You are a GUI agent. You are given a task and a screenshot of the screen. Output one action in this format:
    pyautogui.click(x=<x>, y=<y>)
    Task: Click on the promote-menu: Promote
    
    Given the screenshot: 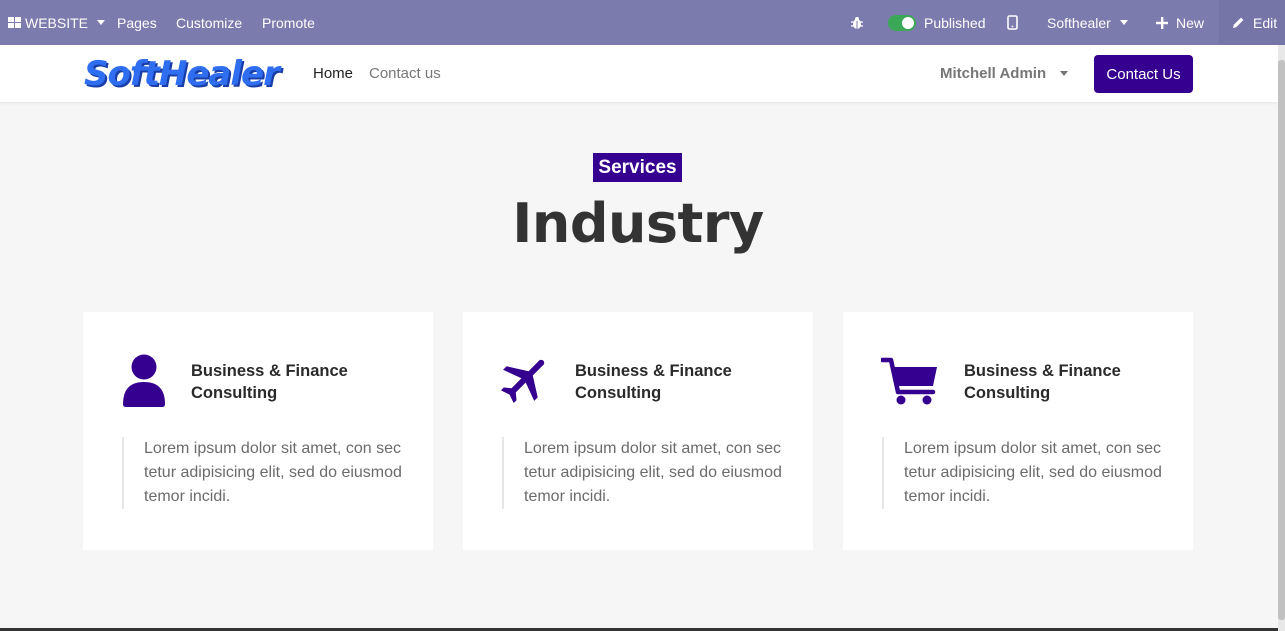 What is the action you would take?
    pyautogui.click(x=288, y=22)
    